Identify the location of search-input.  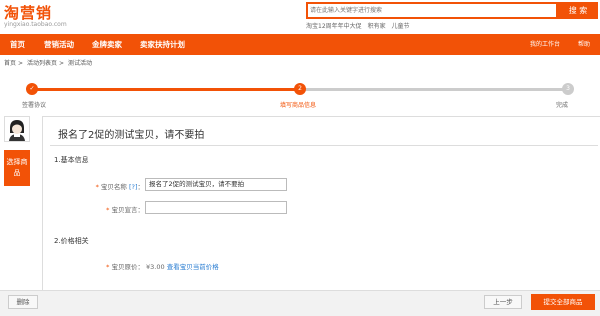
(430, 10).